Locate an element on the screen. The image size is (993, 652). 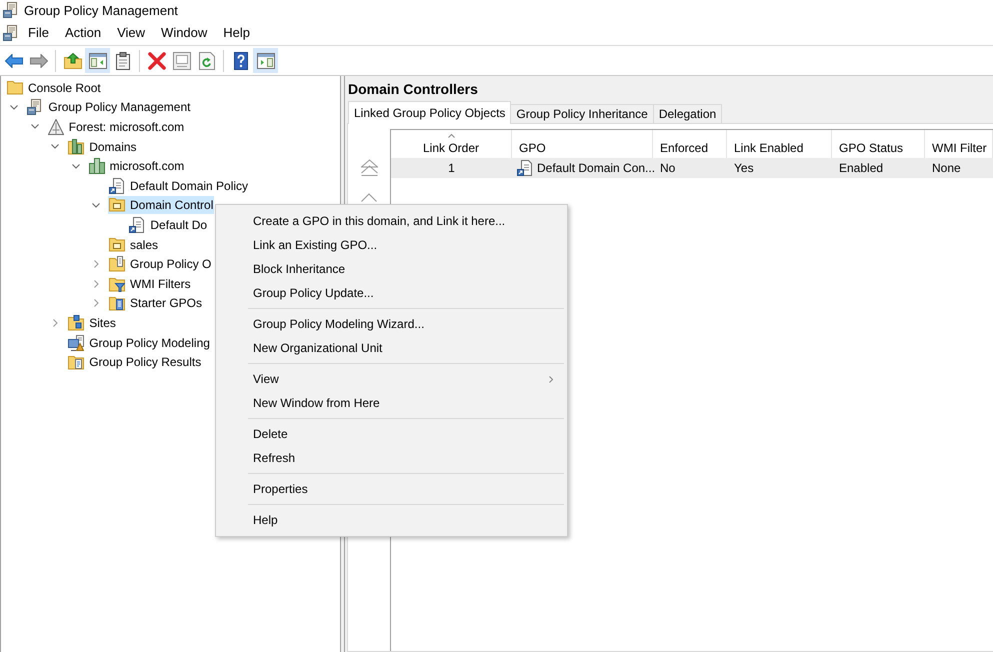
tree-item: Group Policy Modeling is located at coordinates (139, 343).